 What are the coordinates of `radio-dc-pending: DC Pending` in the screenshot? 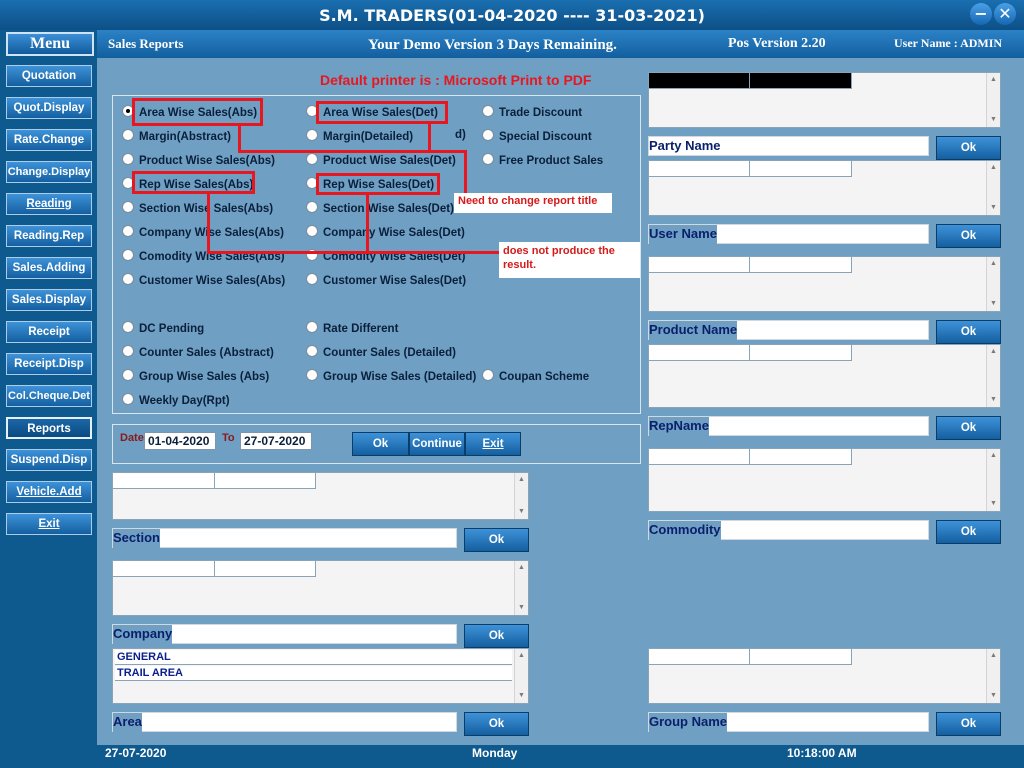 It's located at (163, 329).